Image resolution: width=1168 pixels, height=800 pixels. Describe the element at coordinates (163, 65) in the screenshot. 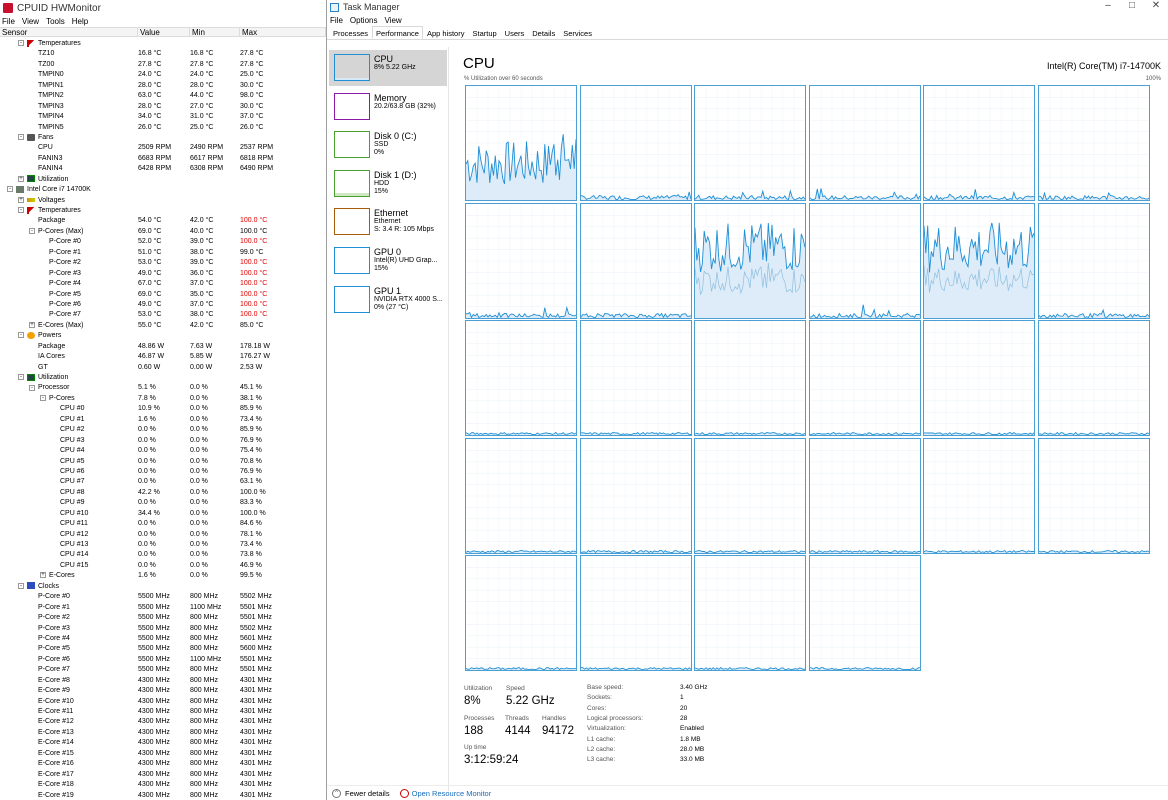

I see `sensor-row: TZ00 27.8 °C 27.8 °C 27.8 °C` at that location.